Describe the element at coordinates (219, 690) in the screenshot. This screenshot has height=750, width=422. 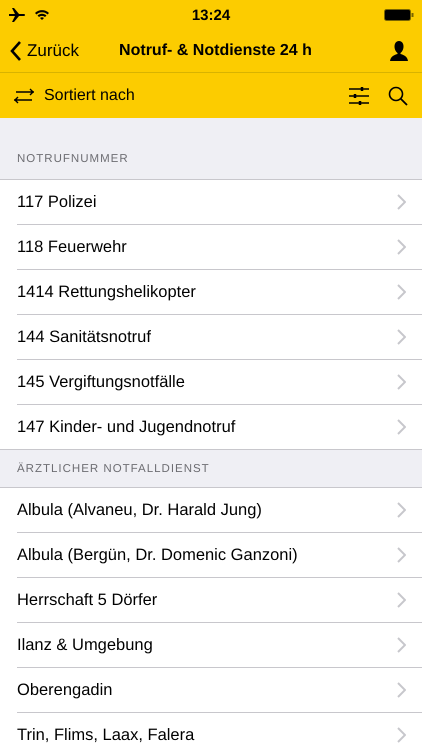
I see `list-row: Oberengadin` at that location.